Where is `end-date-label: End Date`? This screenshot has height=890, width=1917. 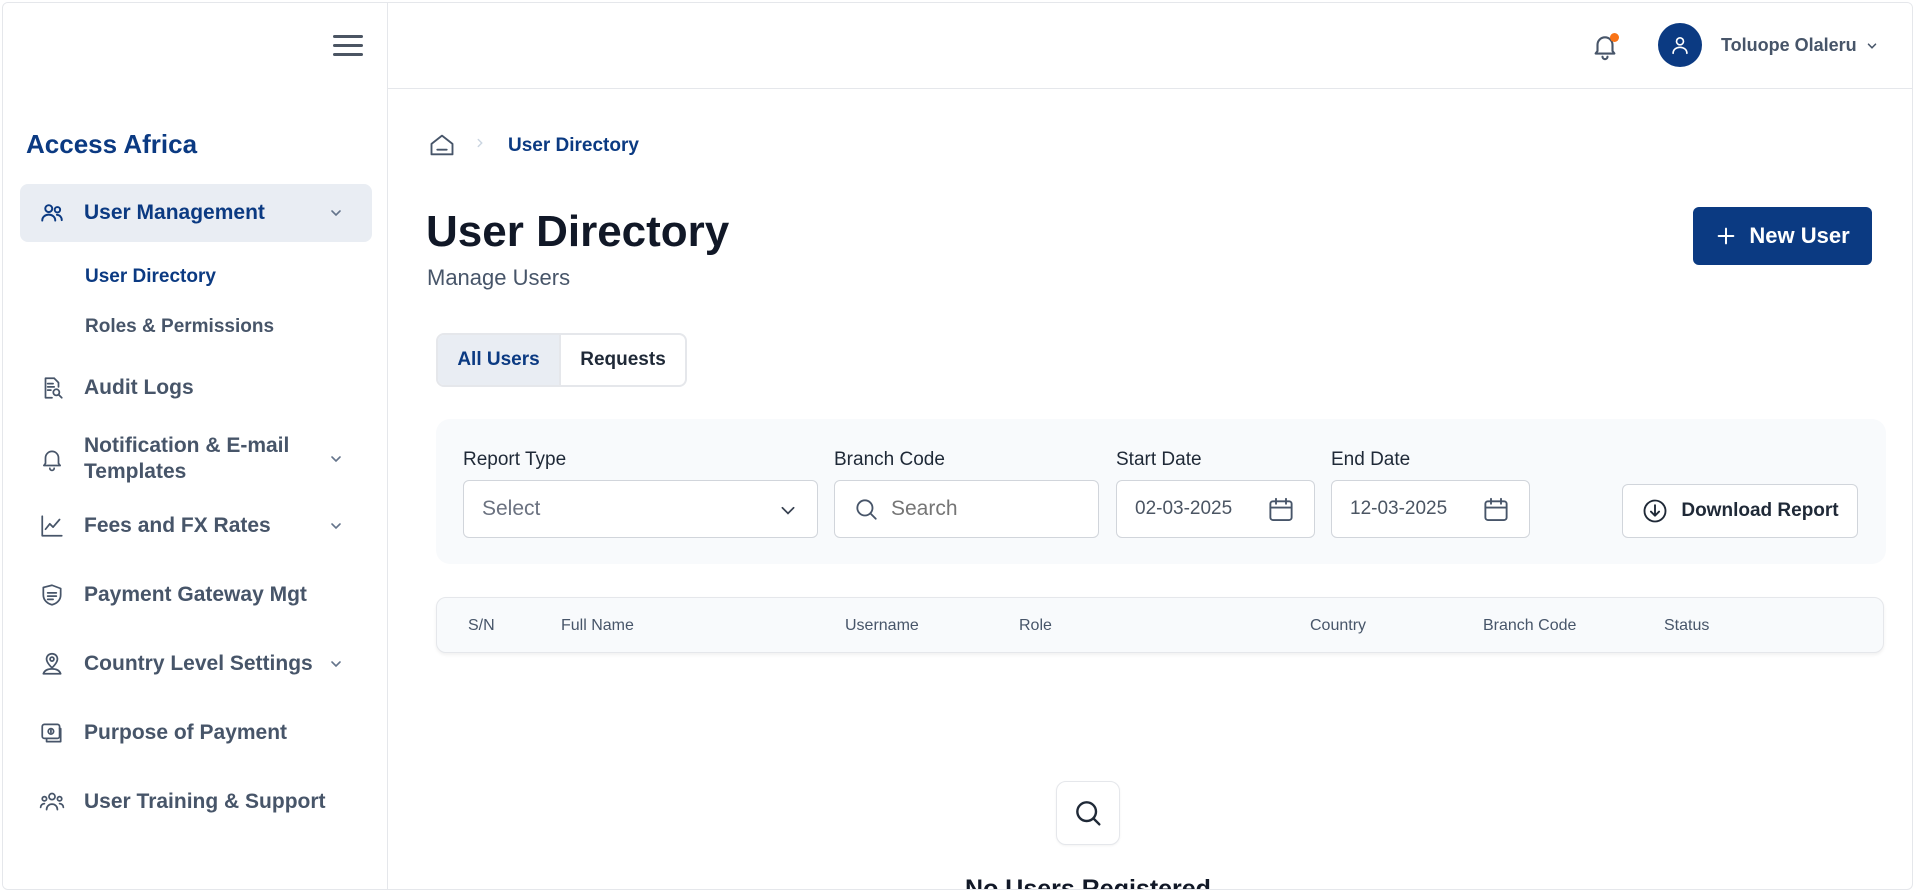
end-date-label: End Date is located at coordinates (1371, 459).